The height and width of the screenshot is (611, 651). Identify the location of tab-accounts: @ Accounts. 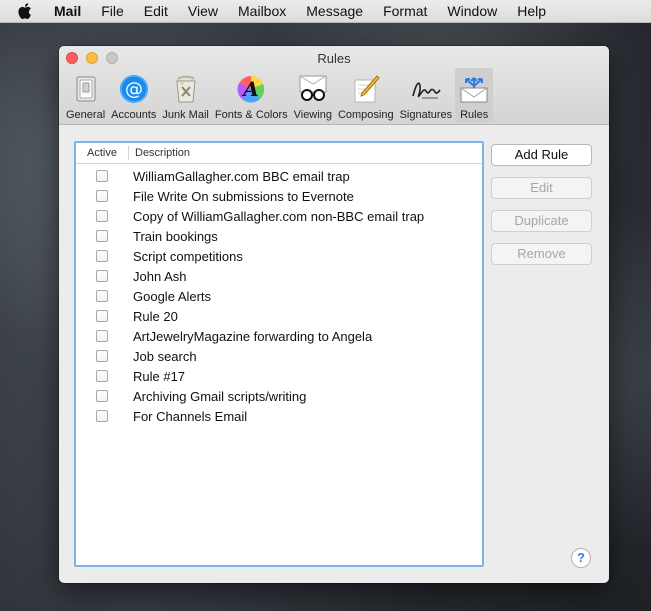
(133, 95).